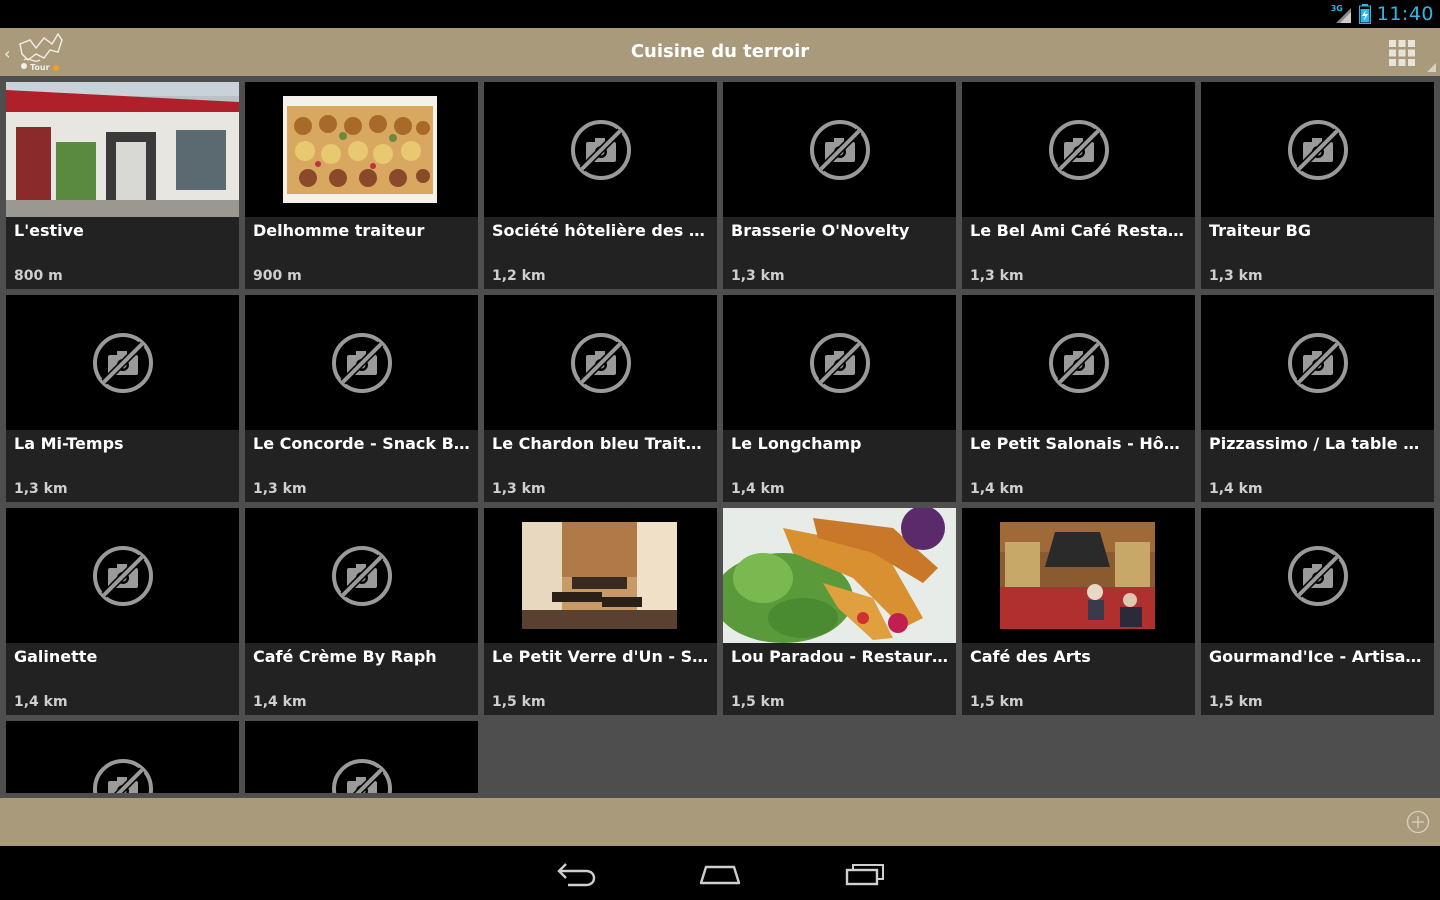  I want to click on battery-icon, so click(1364, 14).